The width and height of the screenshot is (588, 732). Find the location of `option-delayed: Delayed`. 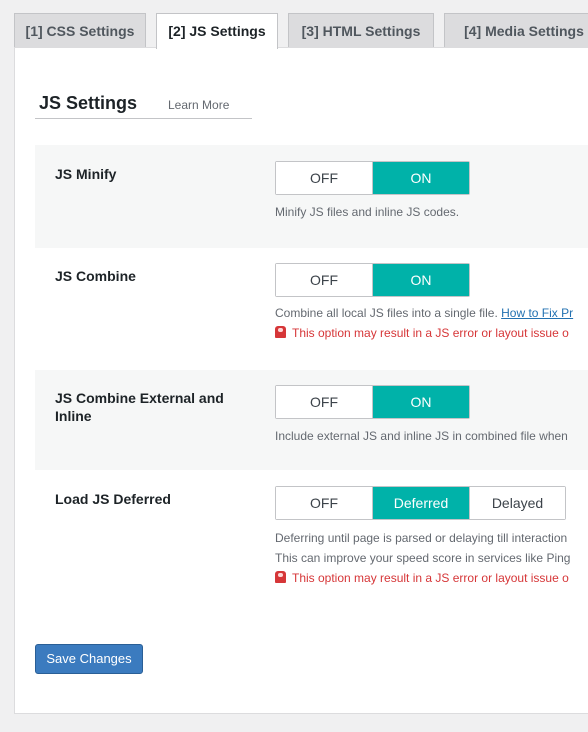

option-delayed: Delayed is located at coordinates (517, 503).